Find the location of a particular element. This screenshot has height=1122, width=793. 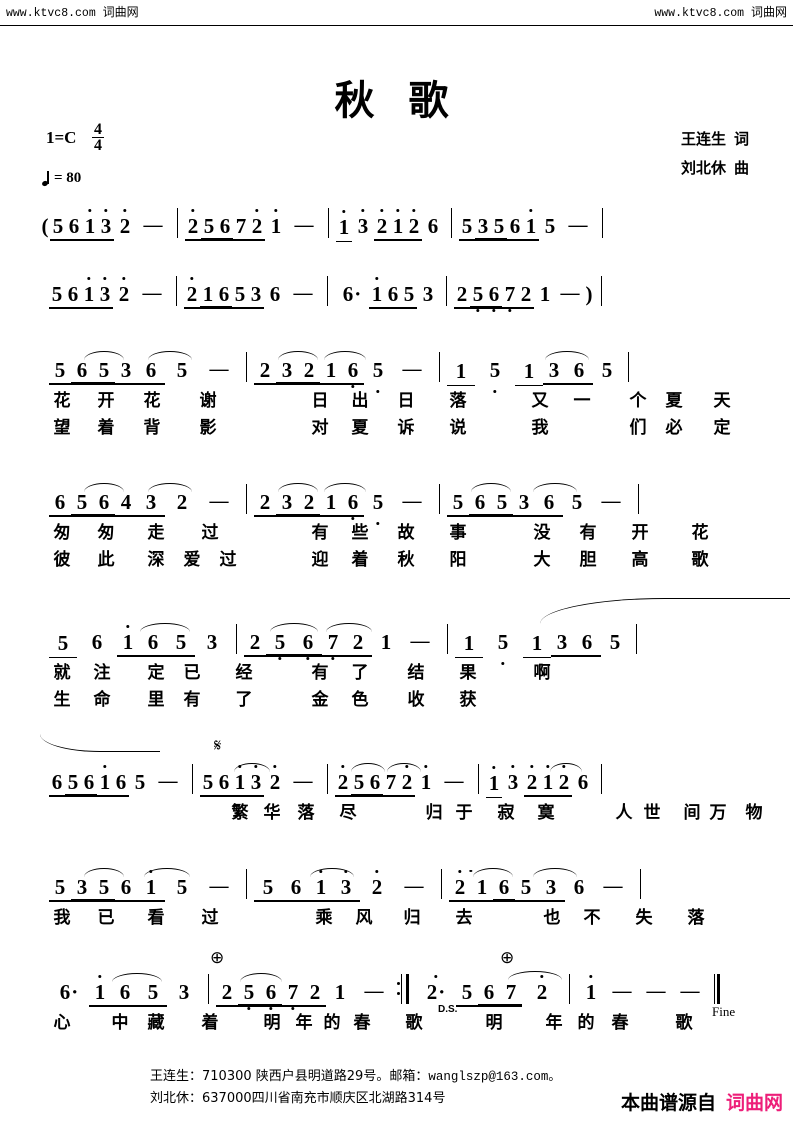

lyric: 胆 is located at coordinates (588, 560).